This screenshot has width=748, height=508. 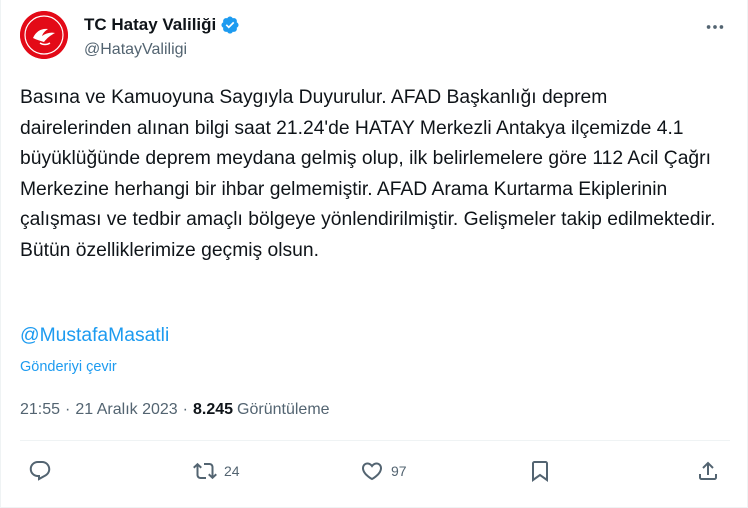 I want to click on hatay-logo-icon, so click(x=44, y=35).